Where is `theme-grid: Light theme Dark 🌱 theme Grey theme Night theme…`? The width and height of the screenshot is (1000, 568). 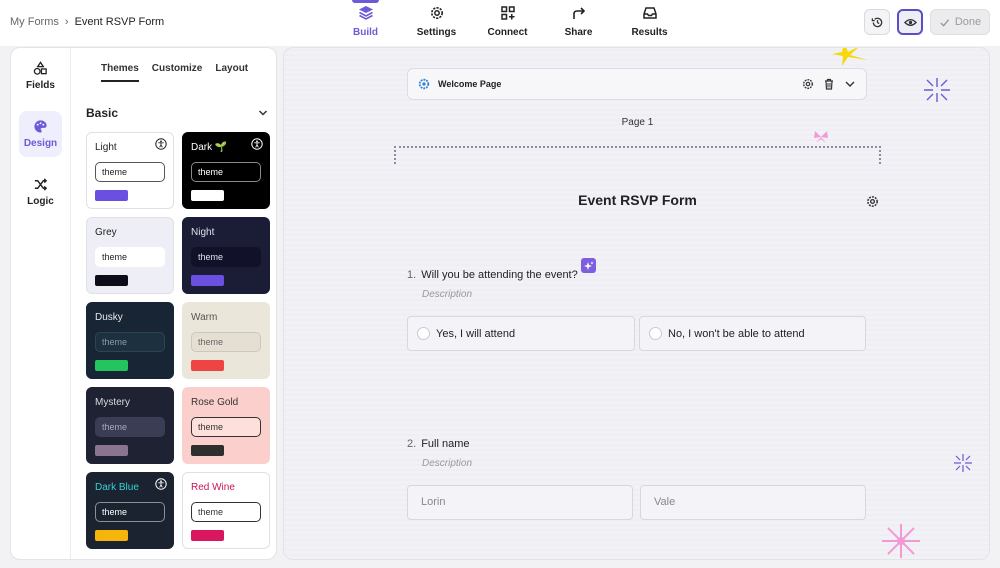
theme-grid: Light theme Dark 🌱 theme Grey theme Night theme… is located at coordinates (178, 340).